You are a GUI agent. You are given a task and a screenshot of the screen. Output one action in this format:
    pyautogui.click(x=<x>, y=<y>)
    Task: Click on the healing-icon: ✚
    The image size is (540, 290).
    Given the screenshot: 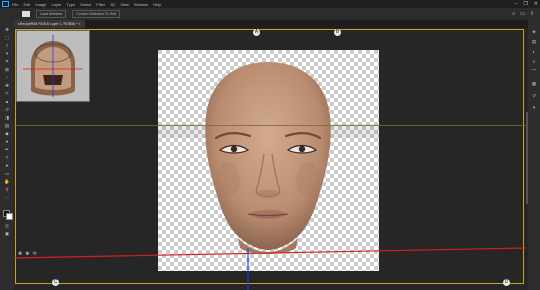 What is the action you would take?
    pyautogui.click(x=7, y=85)
    